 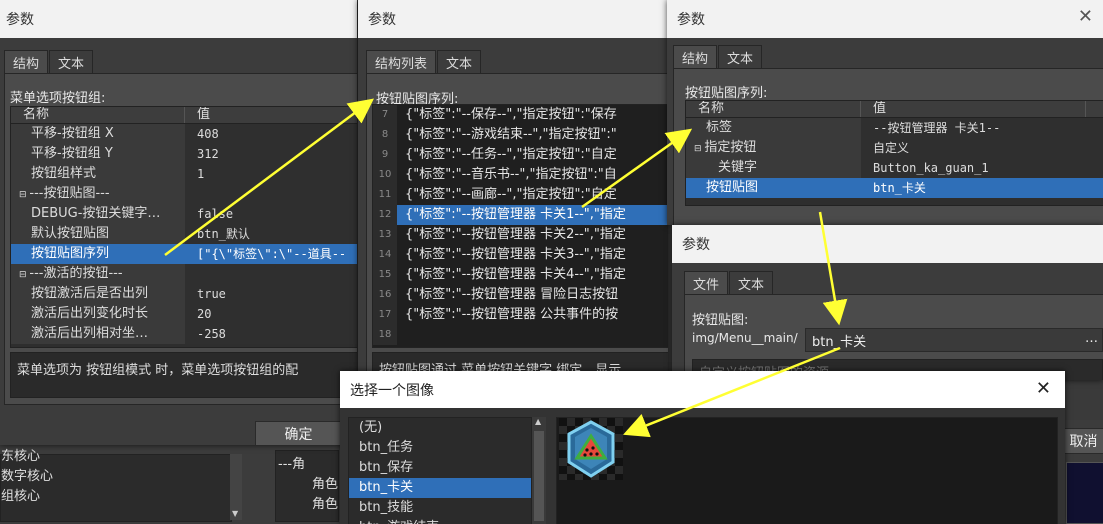 What do you see at coordinates (385, 155) in the screenshot?
I see `line-number: 9` at bounding box center [385, 155].